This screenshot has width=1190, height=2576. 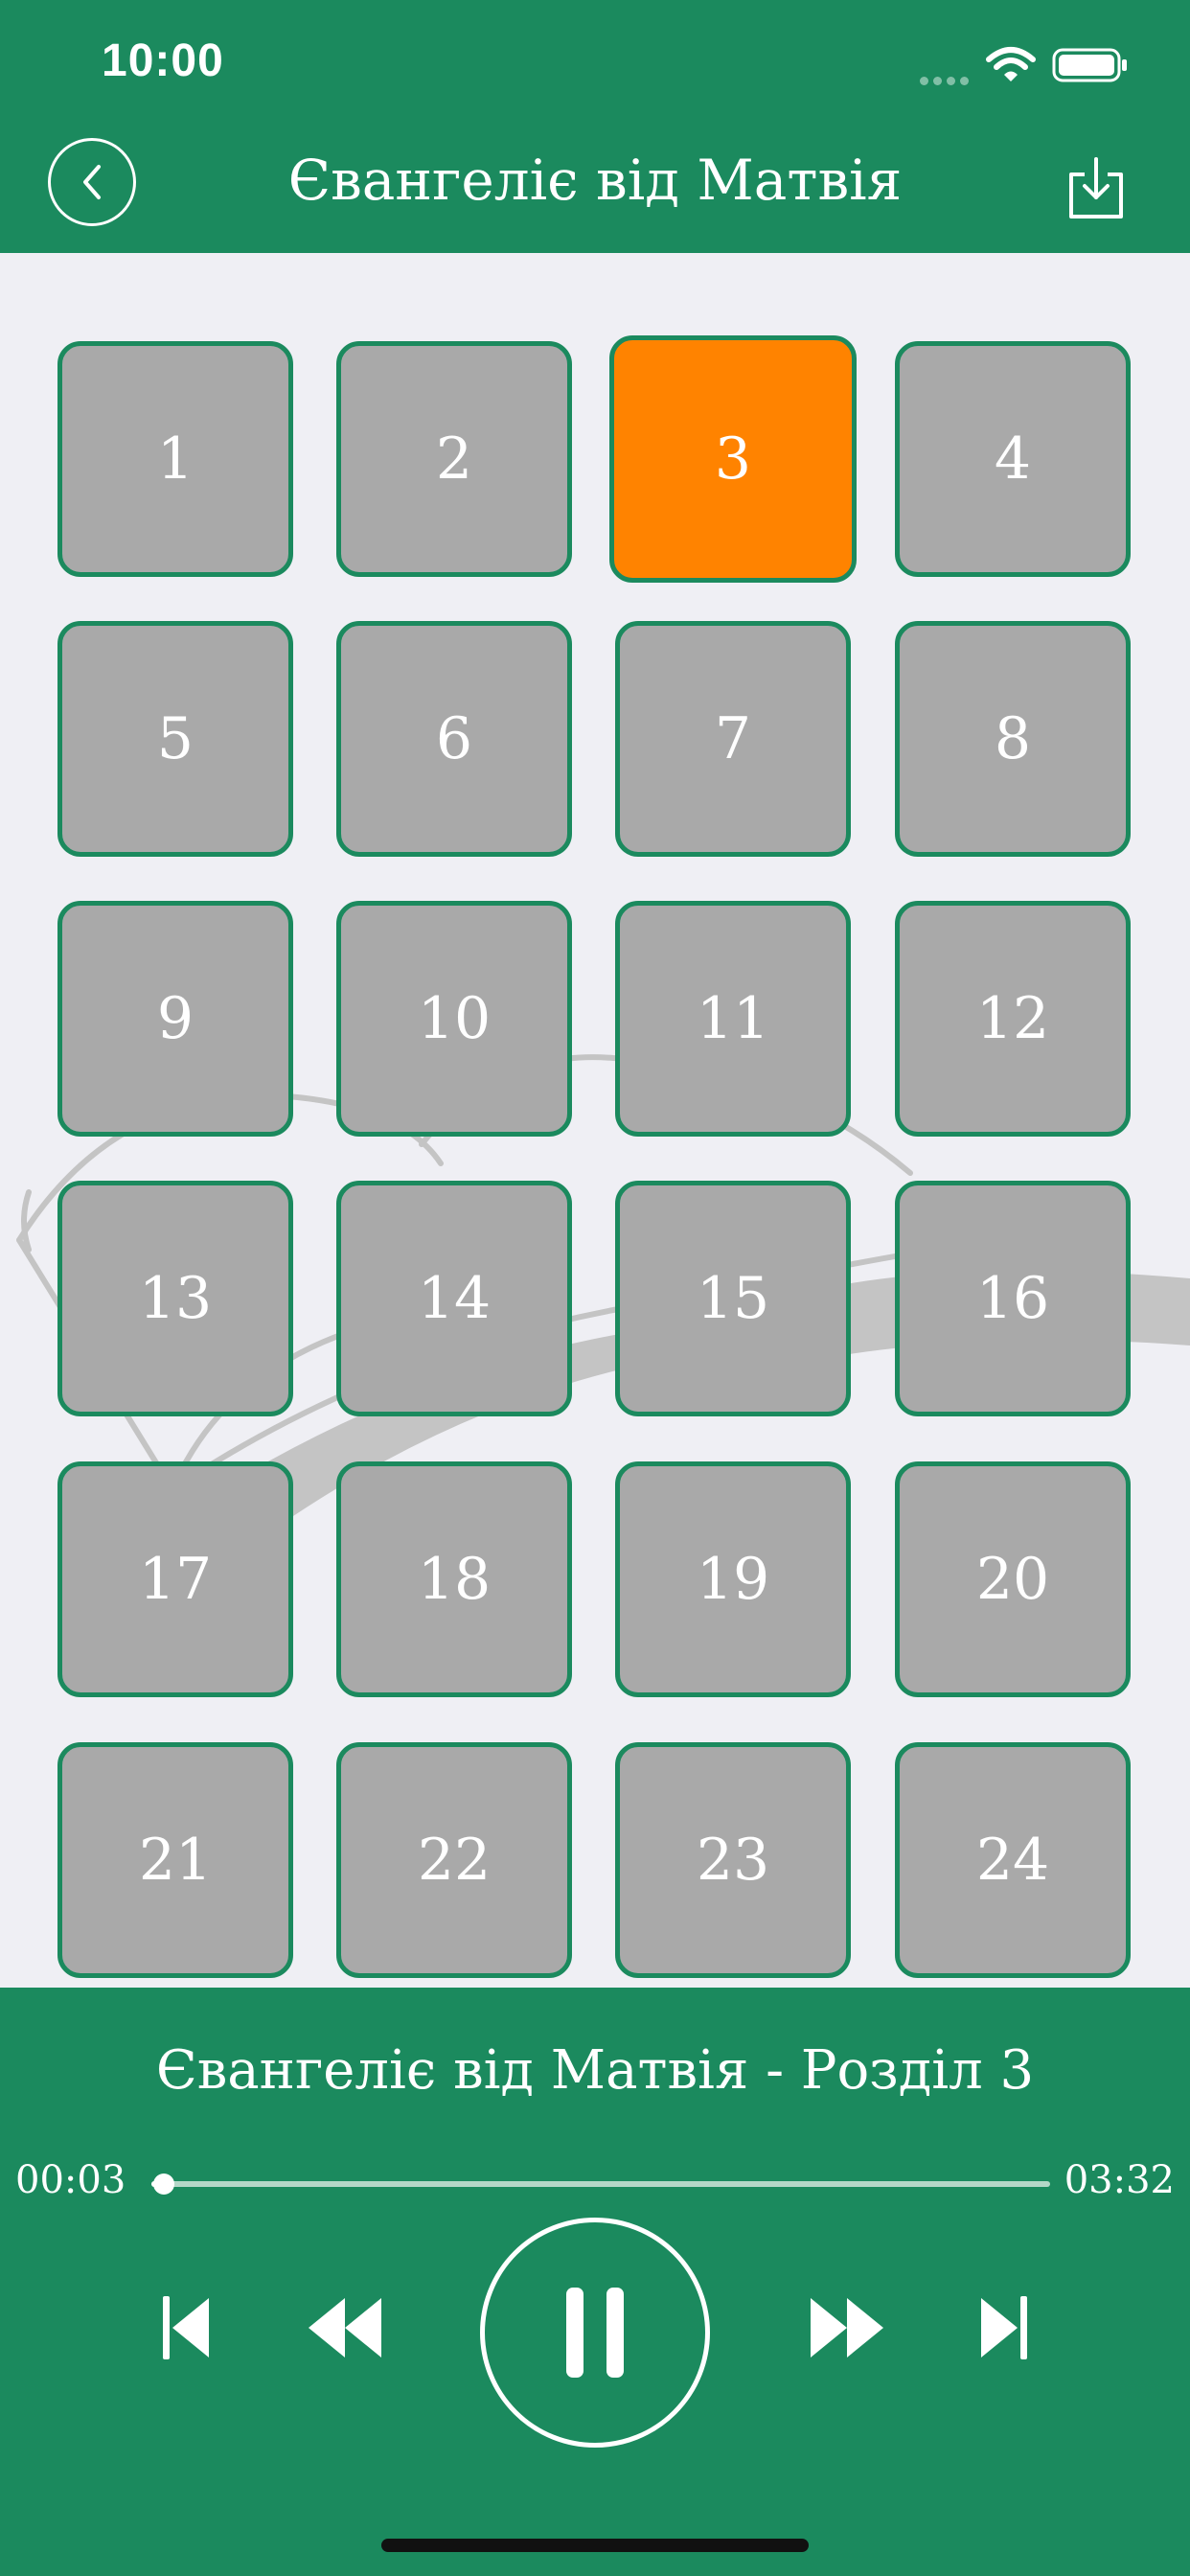 I want to click on download-button, so click(x=1096, y=188).